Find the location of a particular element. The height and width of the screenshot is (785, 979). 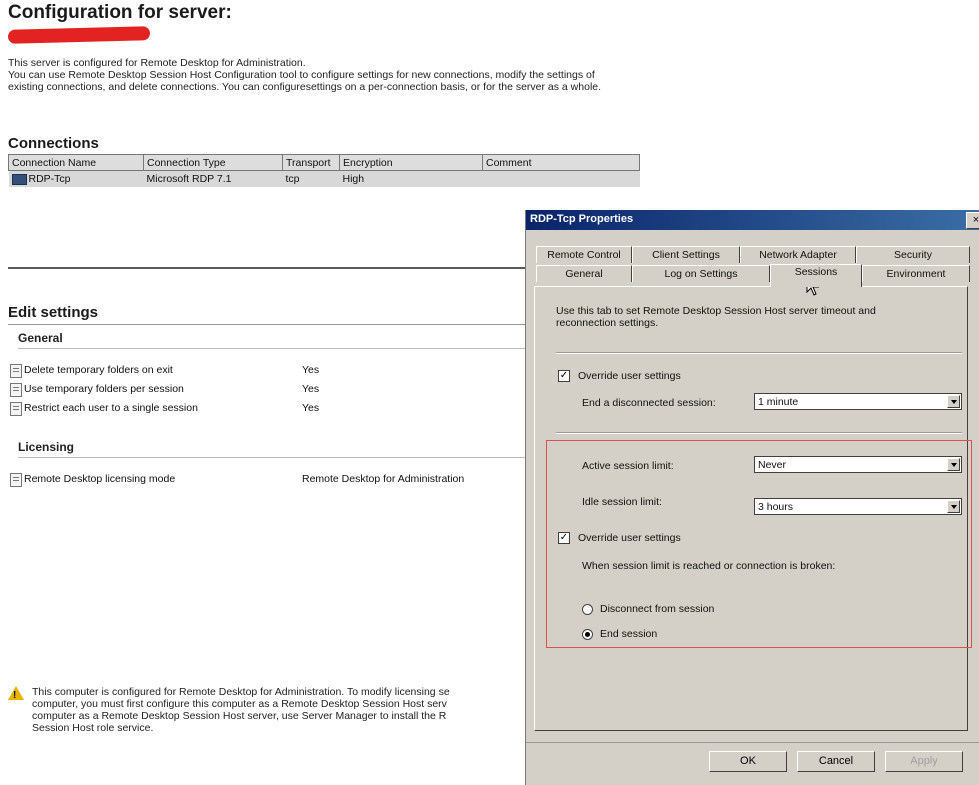

warning-line: Session Host role service. is located at coordinates (93, 728).